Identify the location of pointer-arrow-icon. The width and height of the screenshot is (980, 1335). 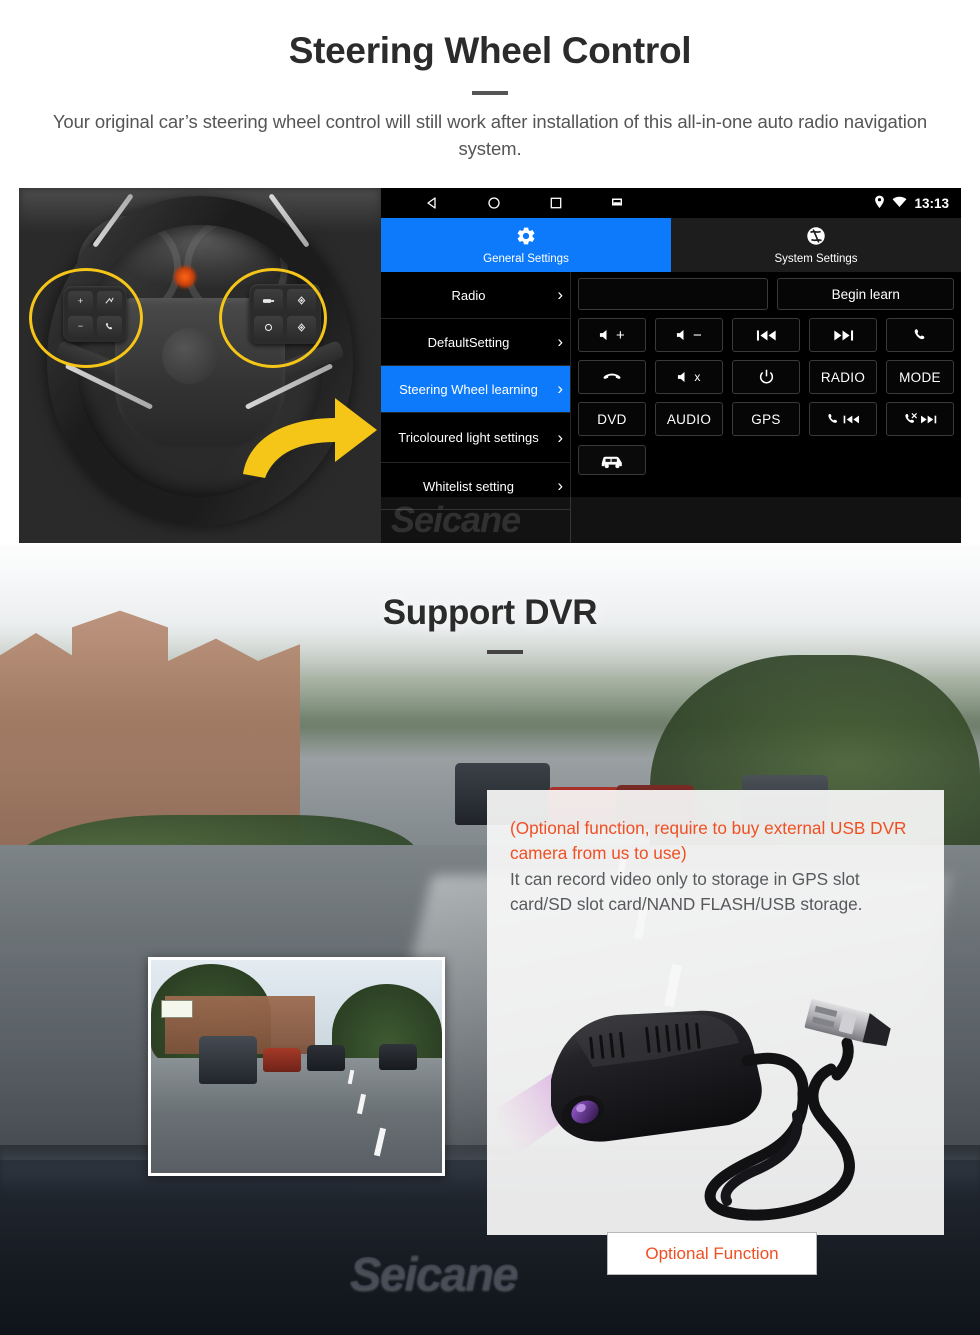
(306, 433).